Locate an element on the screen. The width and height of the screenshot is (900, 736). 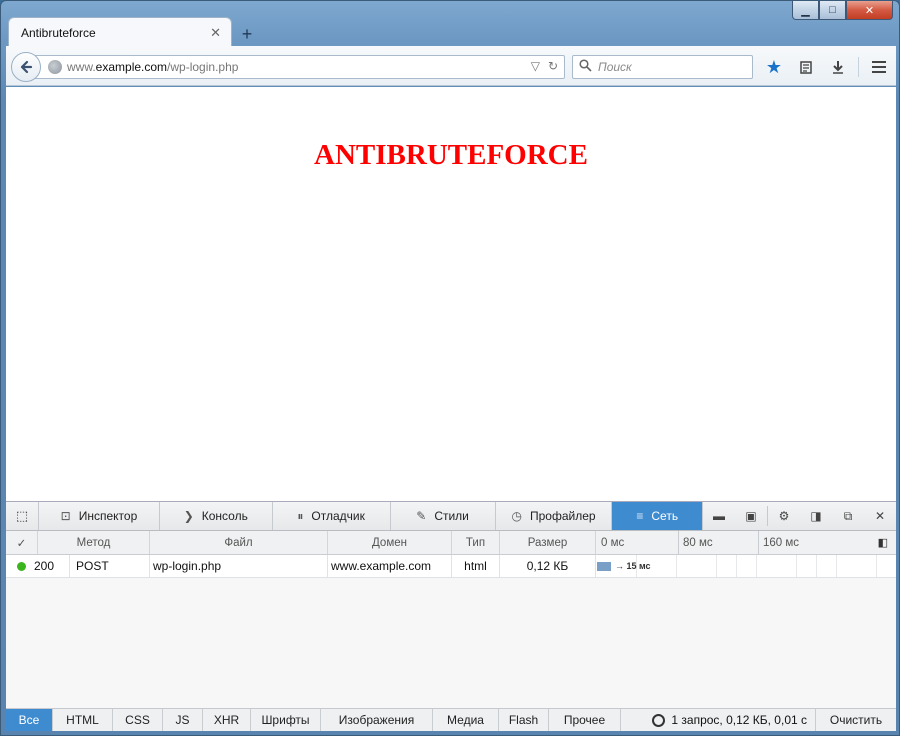
column-timeline: 0 мс 80 мс 160 мс ◧ is located at coordinates (746, 542).